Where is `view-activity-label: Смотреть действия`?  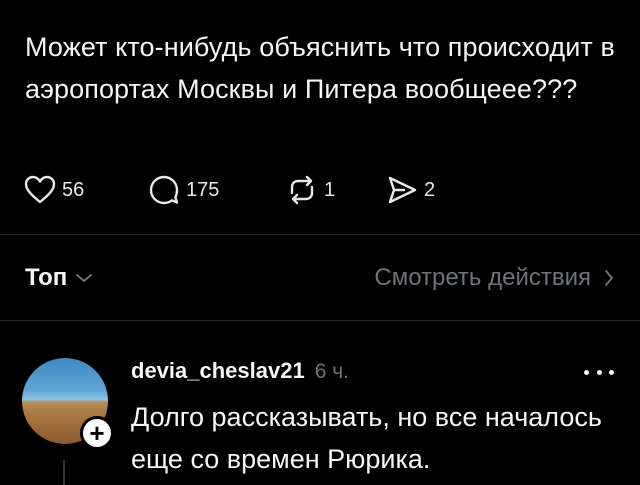
view-activity-label: Смотреть действия is located at coordinates (482, 277).